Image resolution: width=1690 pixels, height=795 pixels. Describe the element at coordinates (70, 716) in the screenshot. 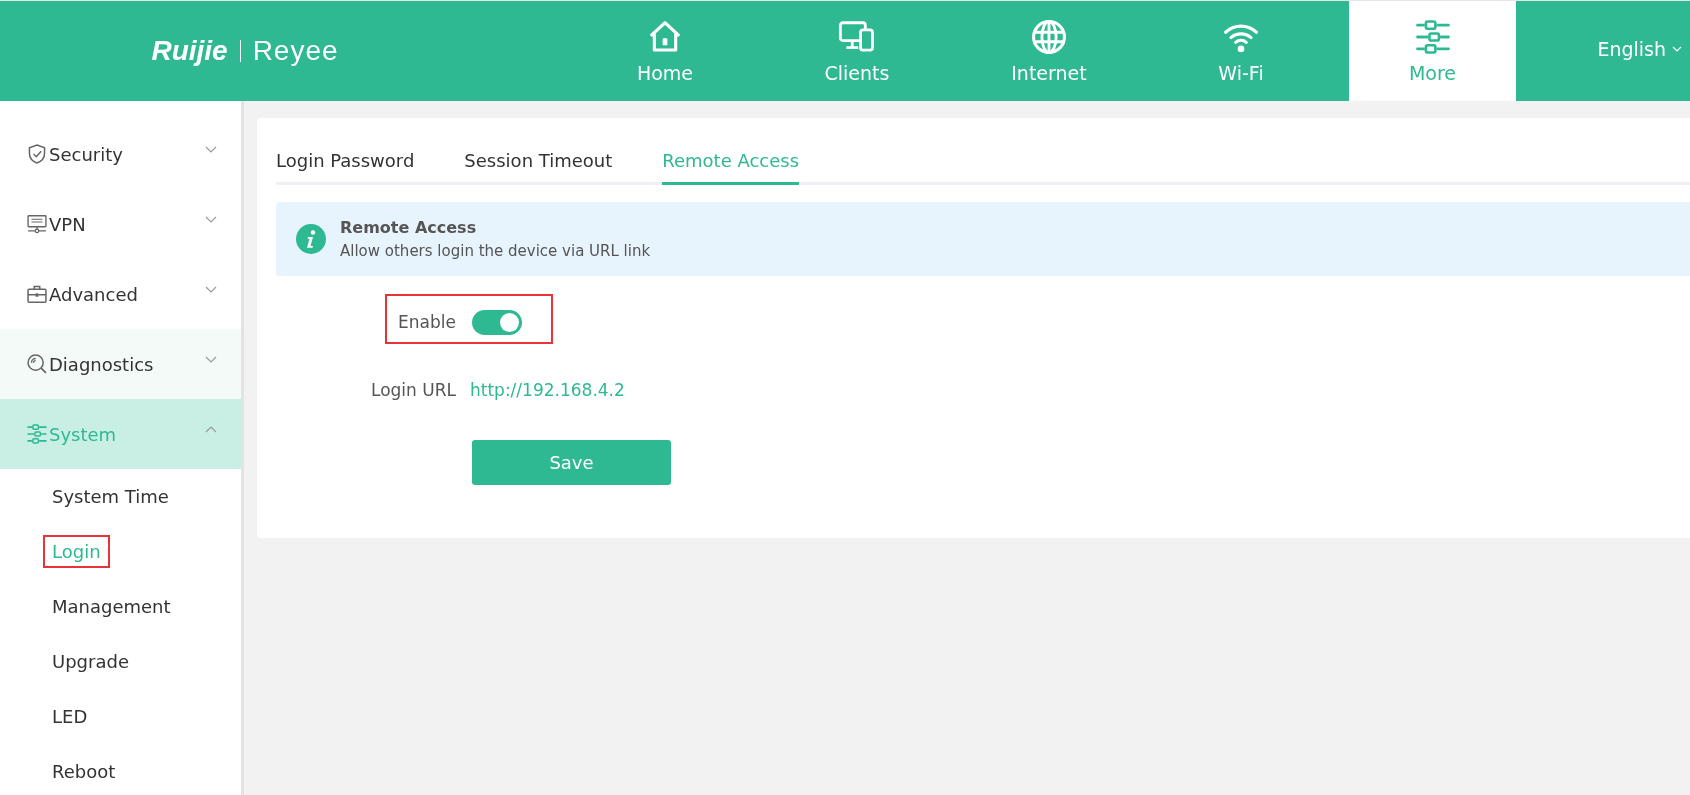

I see `submenu-item: LED` at that location.